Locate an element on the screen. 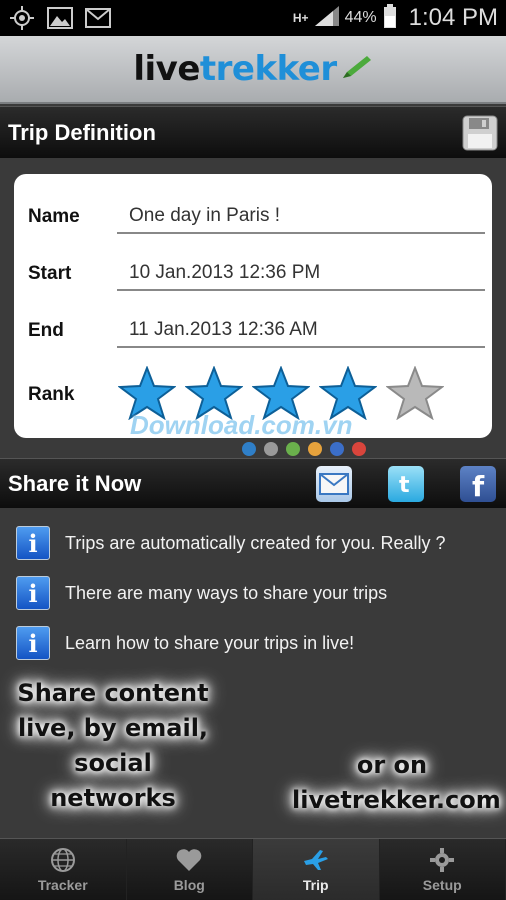 Image resolution: width=506 pixels, height=900 pixels. star-empty-icon is located at coordinates (415, 393).